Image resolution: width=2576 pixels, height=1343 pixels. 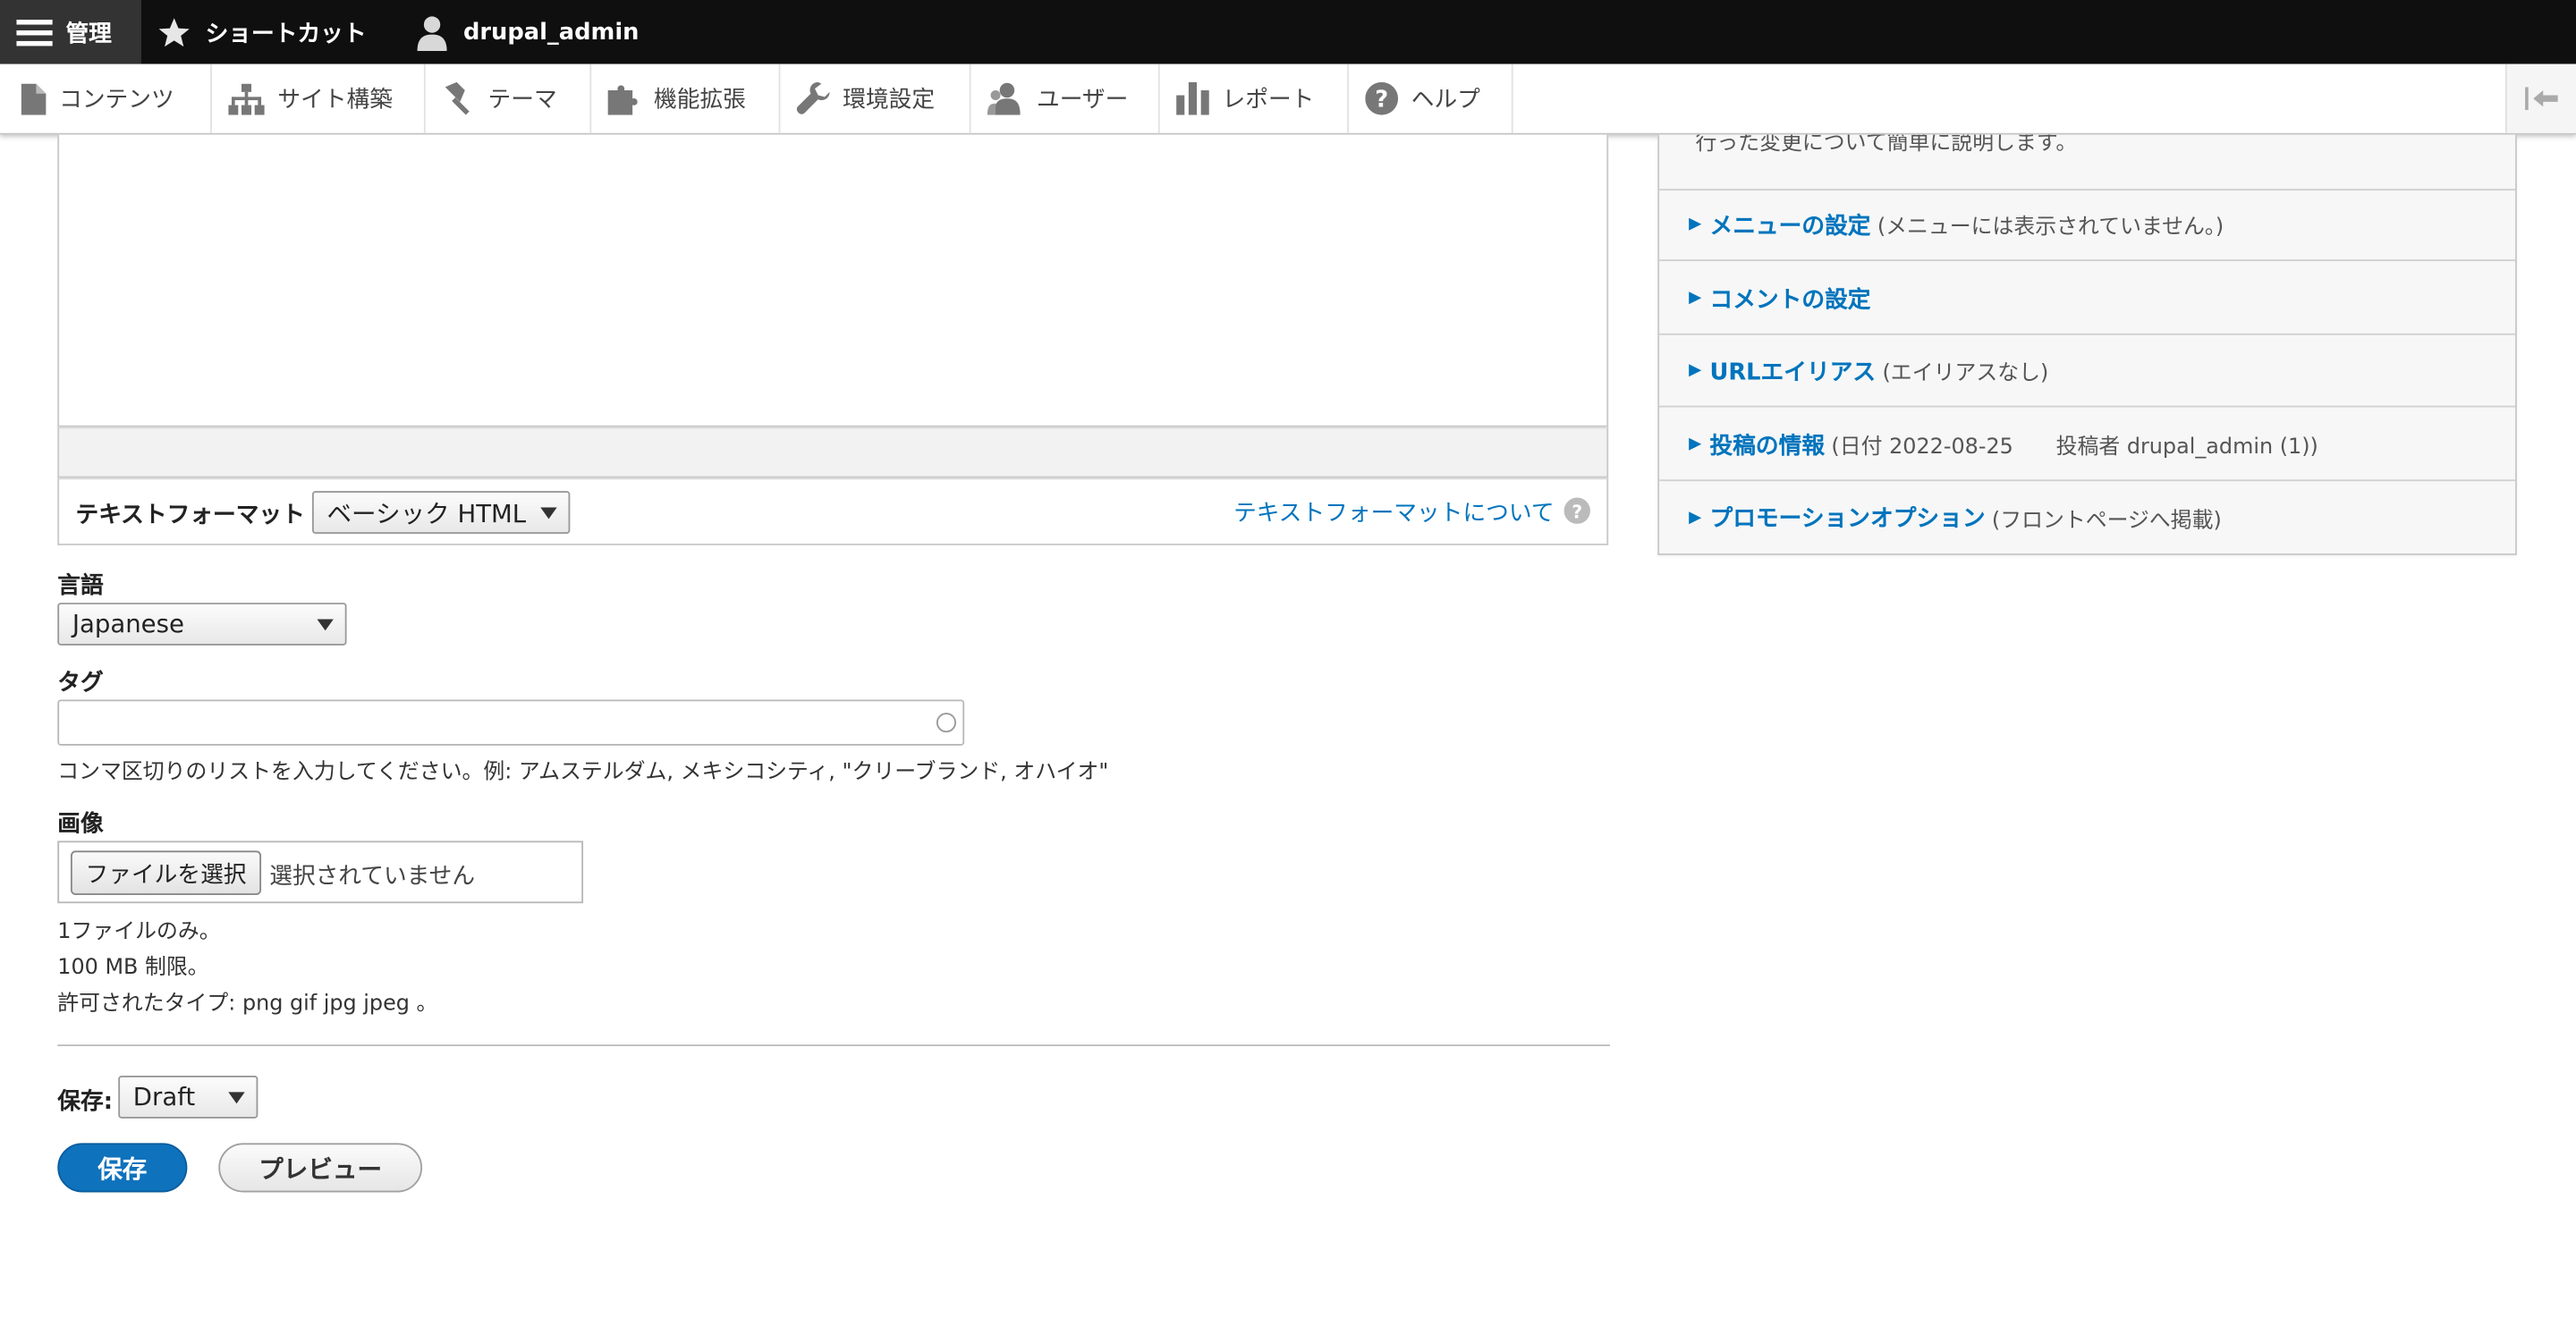 I want to click on revision-log-help-text: 行った変更について簡単に説明します。, so click(x=1886, y=145).